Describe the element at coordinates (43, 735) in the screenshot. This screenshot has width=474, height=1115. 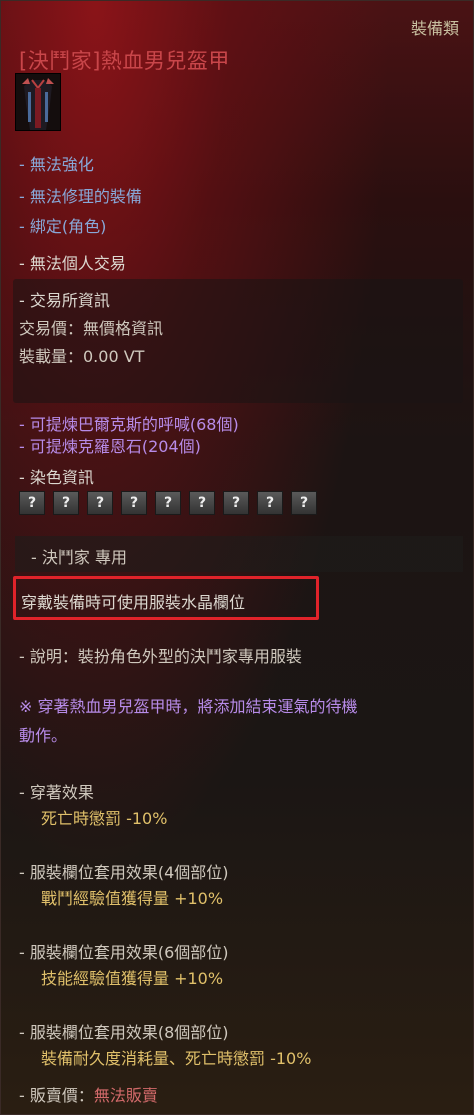
I see `special-note-line2: 動作。` at that location.